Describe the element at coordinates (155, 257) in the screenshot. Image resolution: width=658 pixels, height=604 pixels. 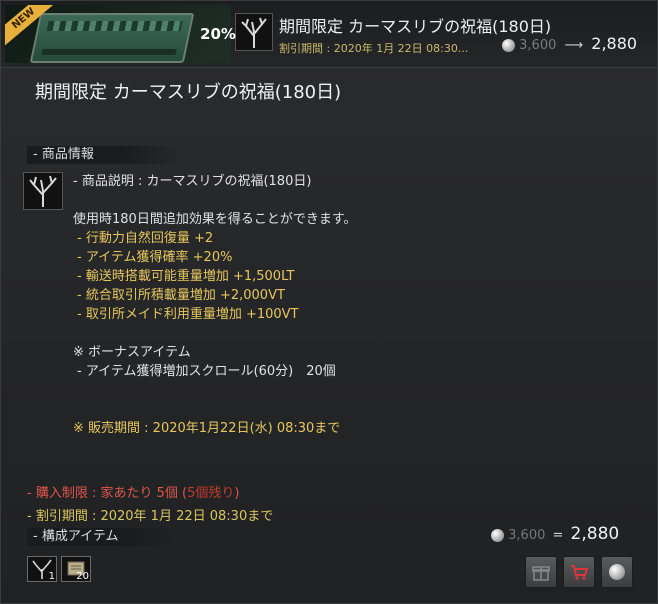
I see `effect-line: - アイテム獲得確率 +20%` at that location.